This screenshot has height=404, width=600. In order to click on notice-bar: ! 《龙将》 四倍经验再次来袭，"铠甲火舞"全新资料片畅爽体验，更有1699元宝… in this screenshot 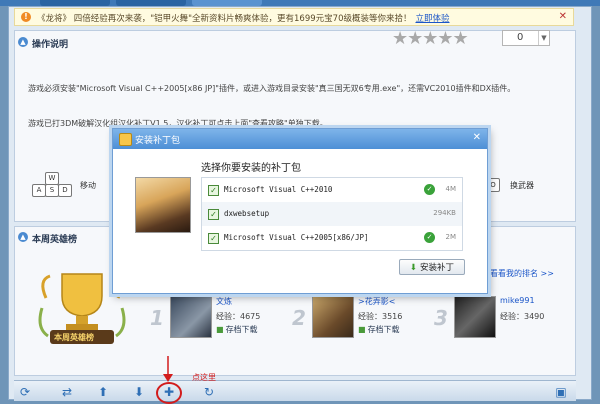, I will do `click(294, 17)`.